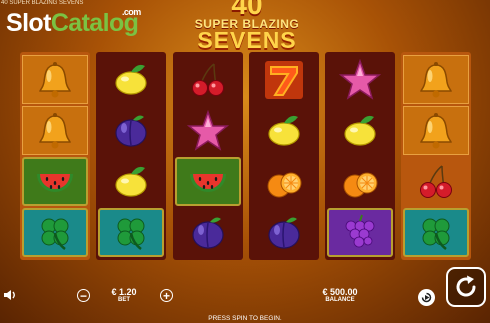 This screenshot has height=323, width=490. I want to click on spin-hint: PRESS SPIN TO BEGIN., so click(245, 318).